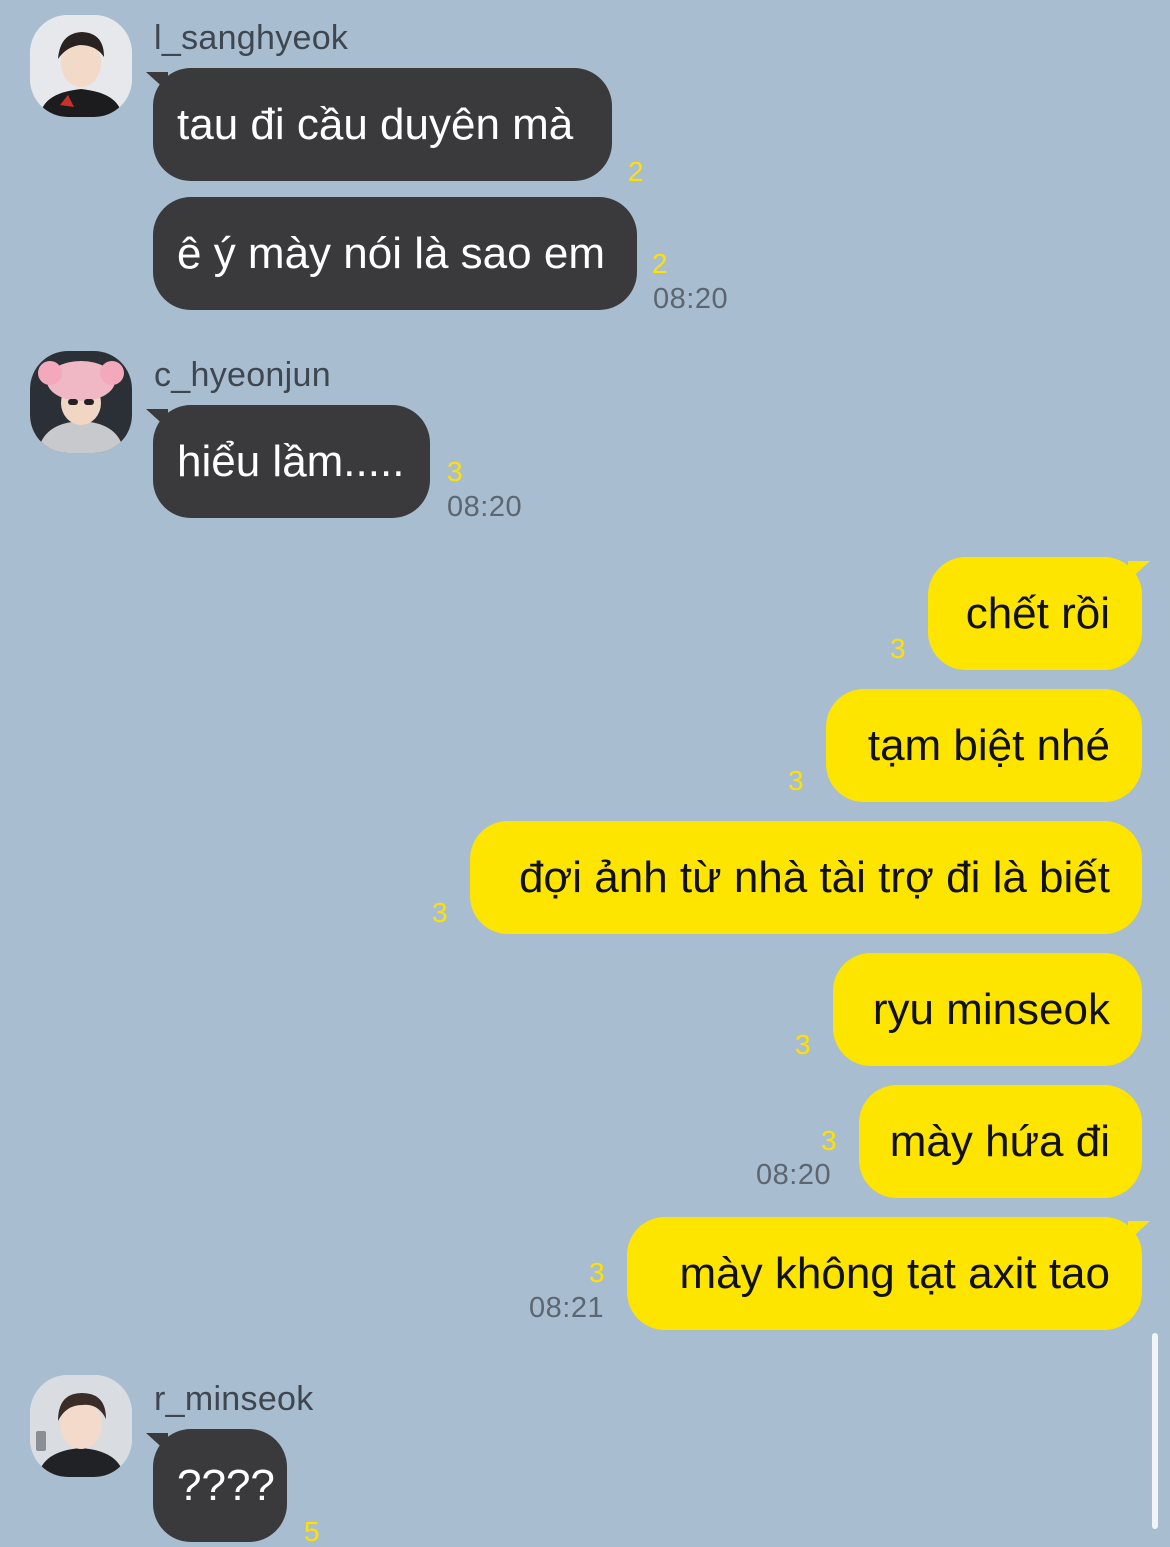  Describe the element at coordinates (567, 1308) in the screenshot. I see `message-time: 08:21` at that location.